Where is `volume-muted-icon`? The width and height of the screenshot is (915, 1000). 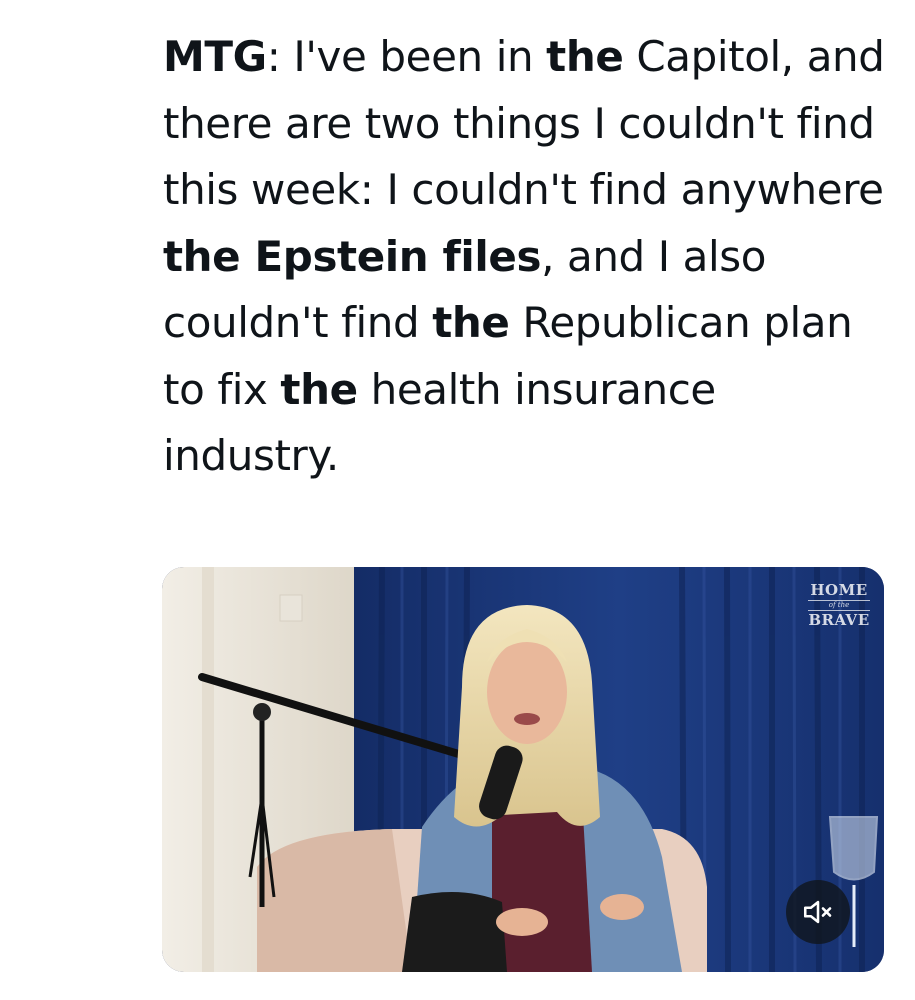 volume-muted-icon is located at coordinates (817, 912).